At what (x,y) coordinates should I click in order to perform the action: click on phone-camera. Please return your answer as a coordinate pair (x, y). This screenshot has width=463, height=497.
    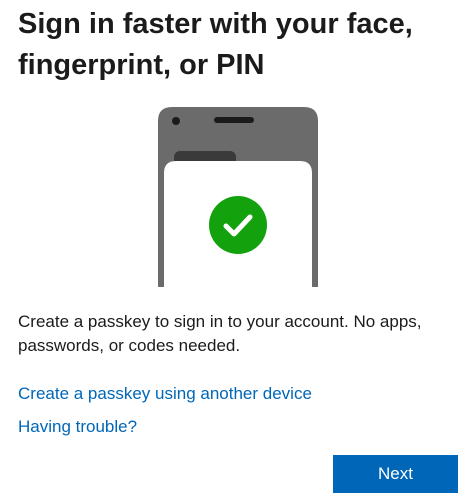
    Looking at the image, I should click on (176, 121).